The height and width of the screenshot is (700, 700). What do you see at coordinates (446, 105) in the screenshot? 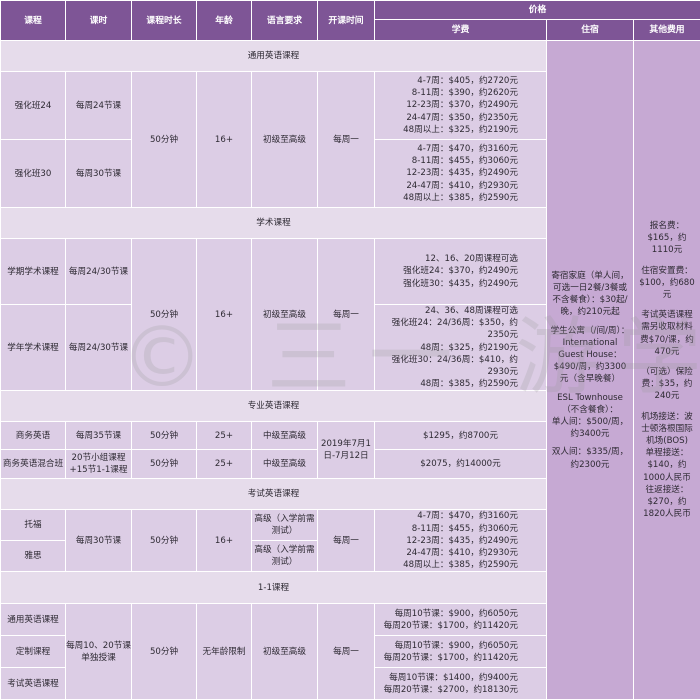
I see `tuition-line: 12-23周：$370，约2490元` at bounding box center [446, 105].